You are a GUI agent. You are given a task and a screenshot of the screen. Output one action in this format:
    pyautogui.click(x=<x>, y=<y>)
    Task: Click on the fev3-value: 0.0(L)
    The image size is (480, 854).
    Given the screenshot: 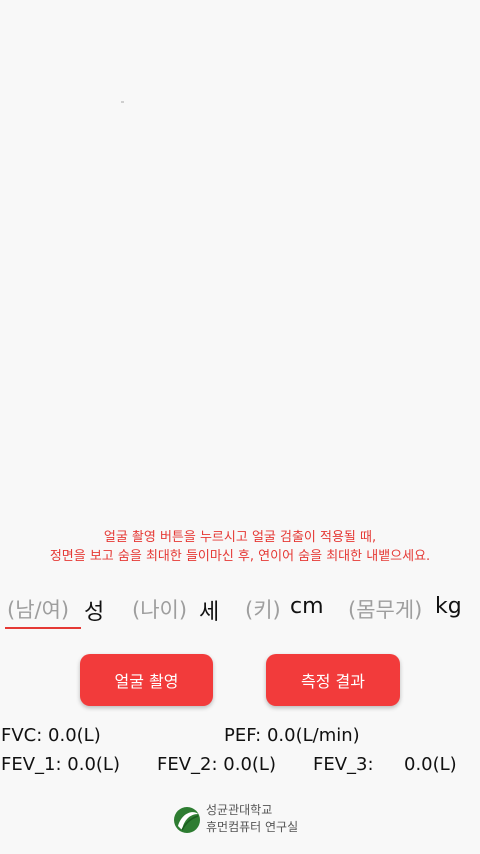 What is the action you would take?
    pyautogui.click(x=430, y=764)
    